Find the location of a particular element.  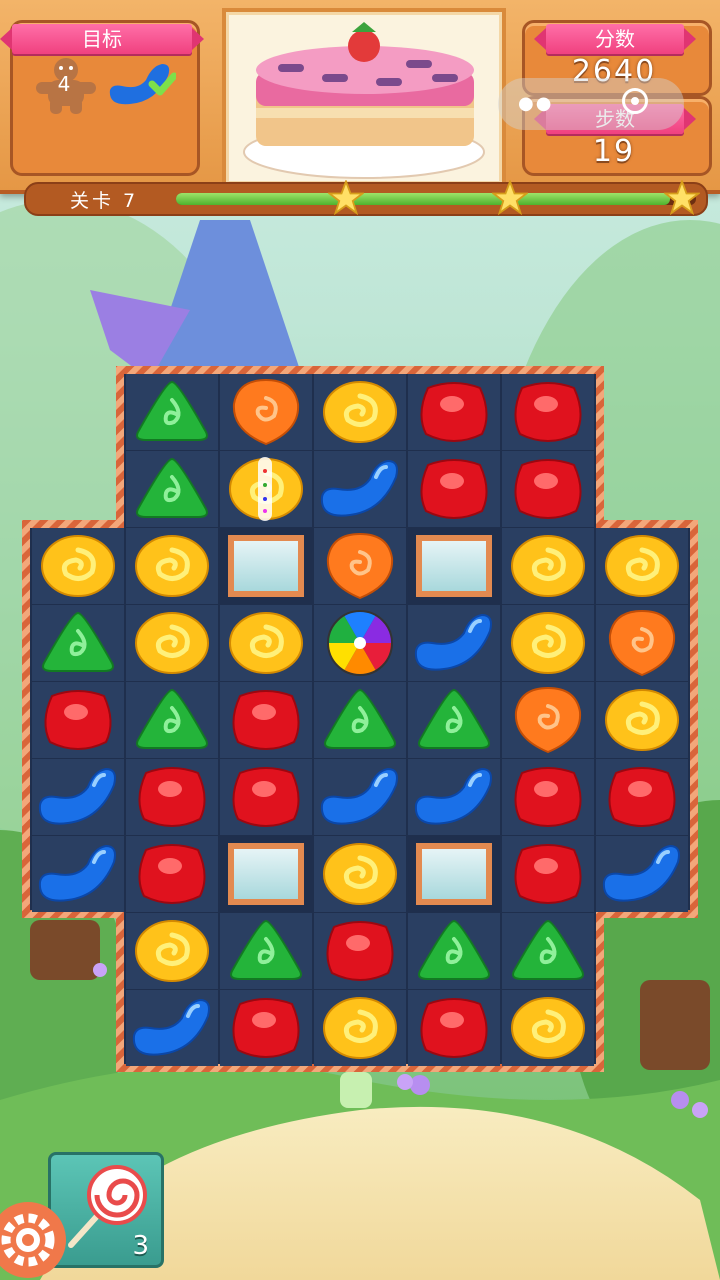

striped-yellow-candy is located at coordinates (266, 489).